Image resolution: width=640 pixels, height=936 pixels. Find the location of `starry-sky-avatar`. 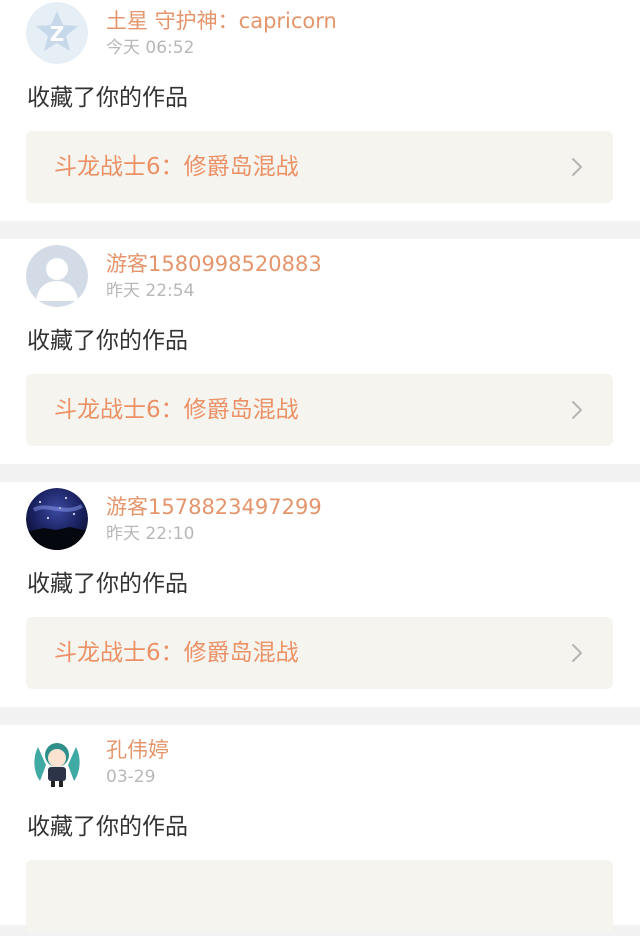

starry-sky-avatar is located at coordinates (57, 519).